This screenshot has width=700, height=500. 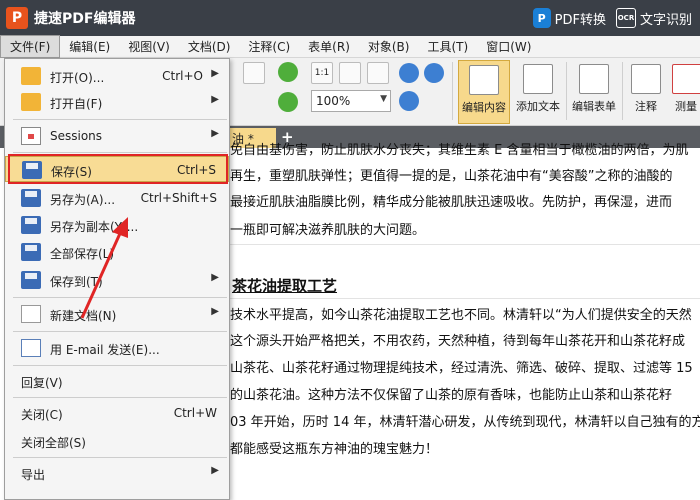 I want to click on menu-item-label: 回复(V), so click(x=42, y=383).